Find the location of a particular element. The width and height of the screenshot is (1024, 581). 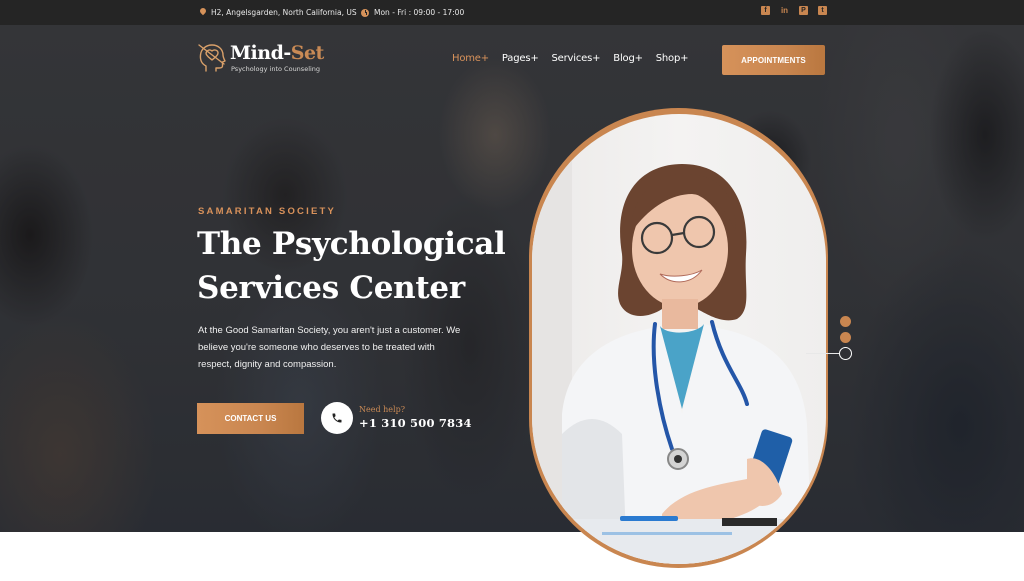

headline-line-1: The Psychological is located at coordinates (351, 244).